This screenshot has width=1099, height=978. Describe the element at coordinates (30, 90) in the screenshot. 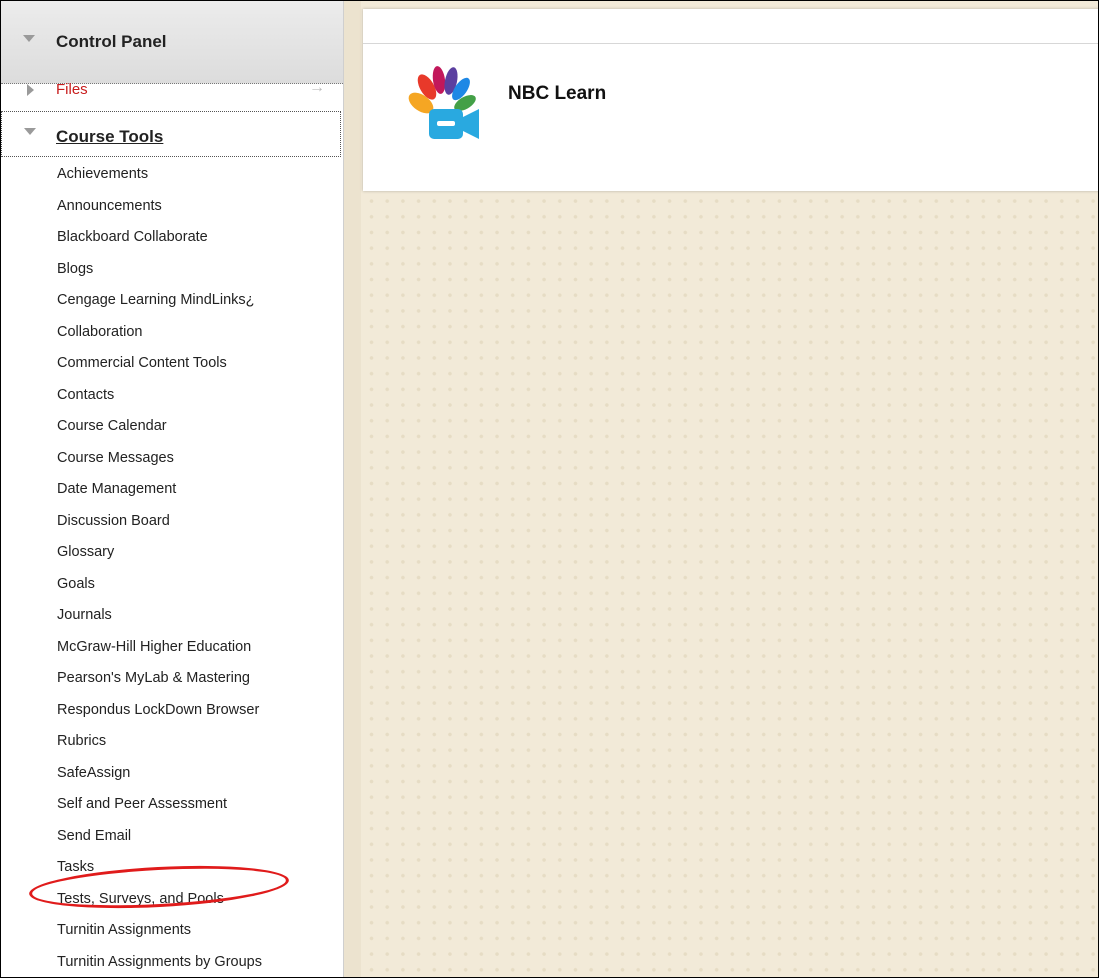

I see `expand-arrow-icon` at that location.